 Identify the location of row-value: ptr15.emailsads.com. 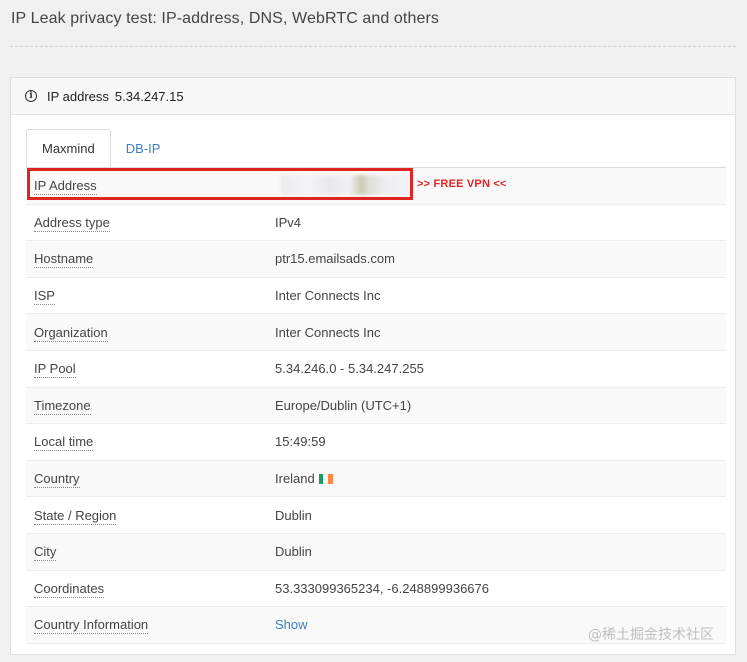
(335, 259).